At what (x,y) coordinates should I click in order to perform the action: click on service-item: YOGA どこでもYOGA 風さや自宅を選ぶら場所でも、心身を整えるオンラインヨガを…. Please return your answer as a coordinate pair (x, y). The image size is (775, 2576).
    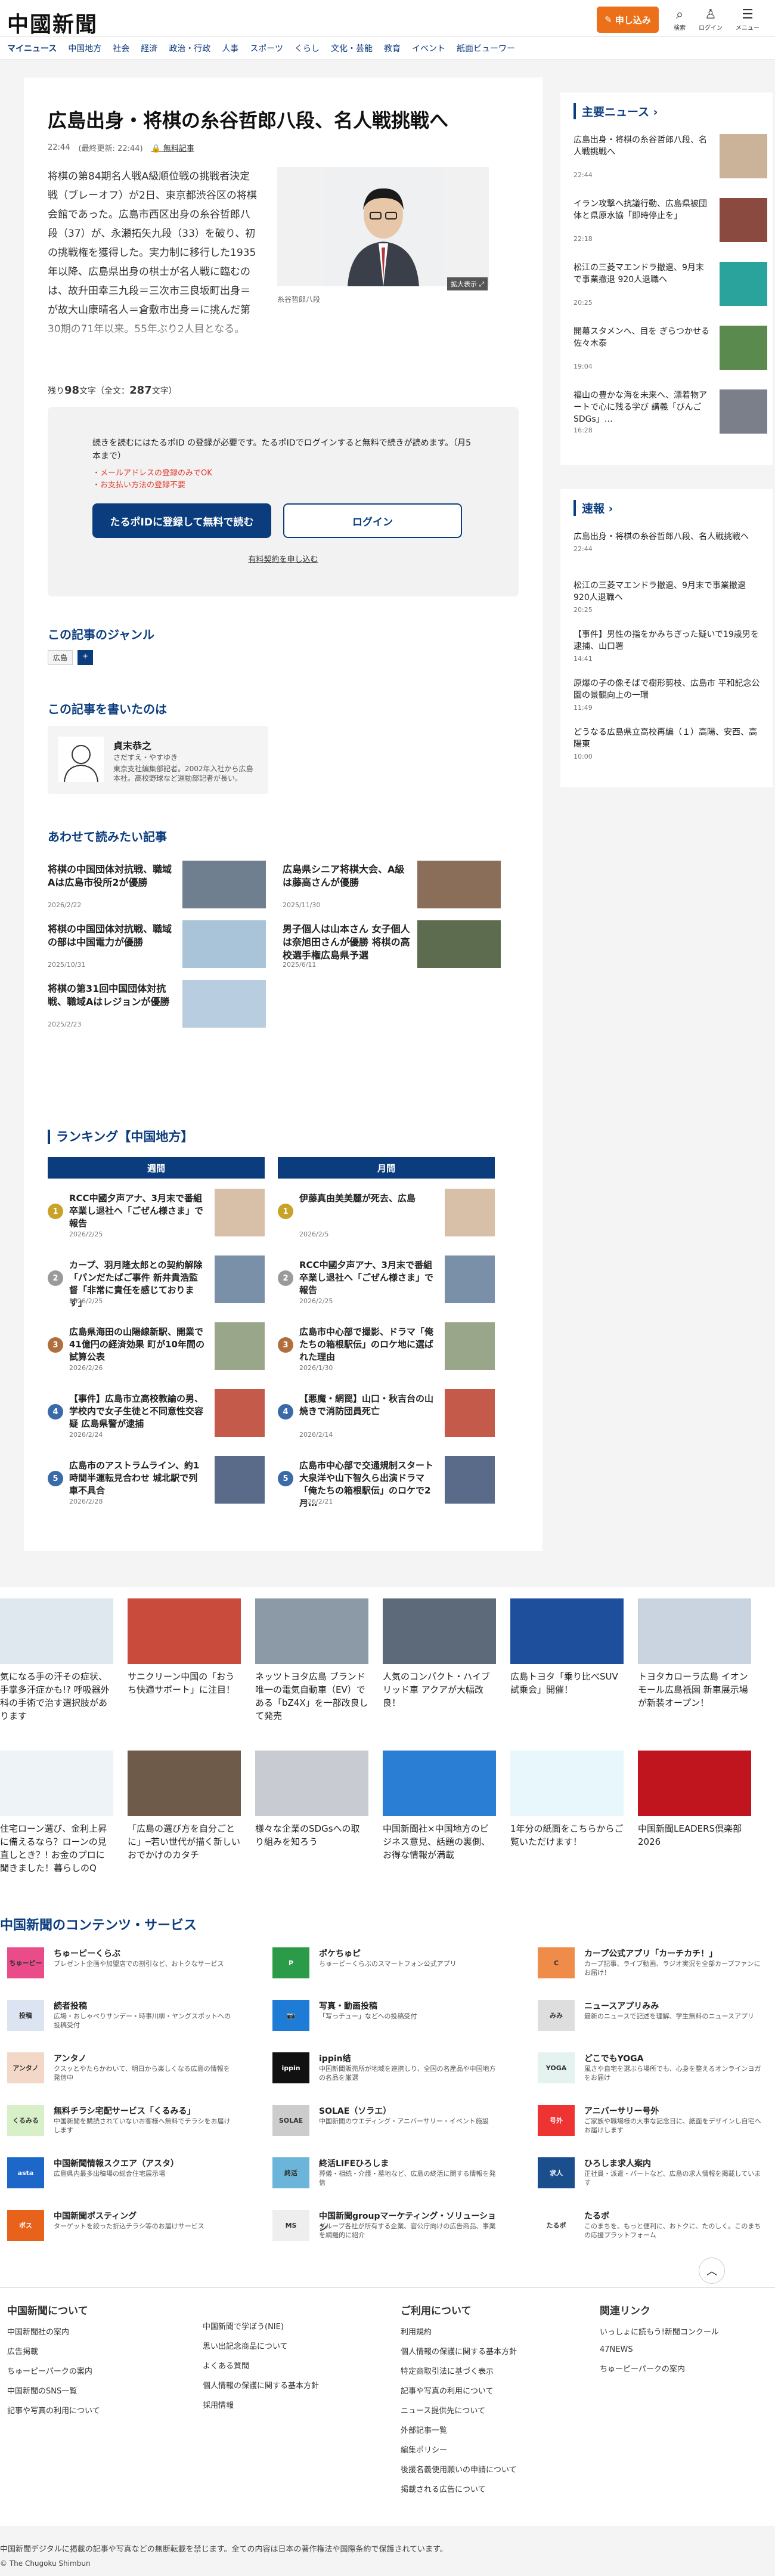
    Looking at the image, I should click on (651, 2070).